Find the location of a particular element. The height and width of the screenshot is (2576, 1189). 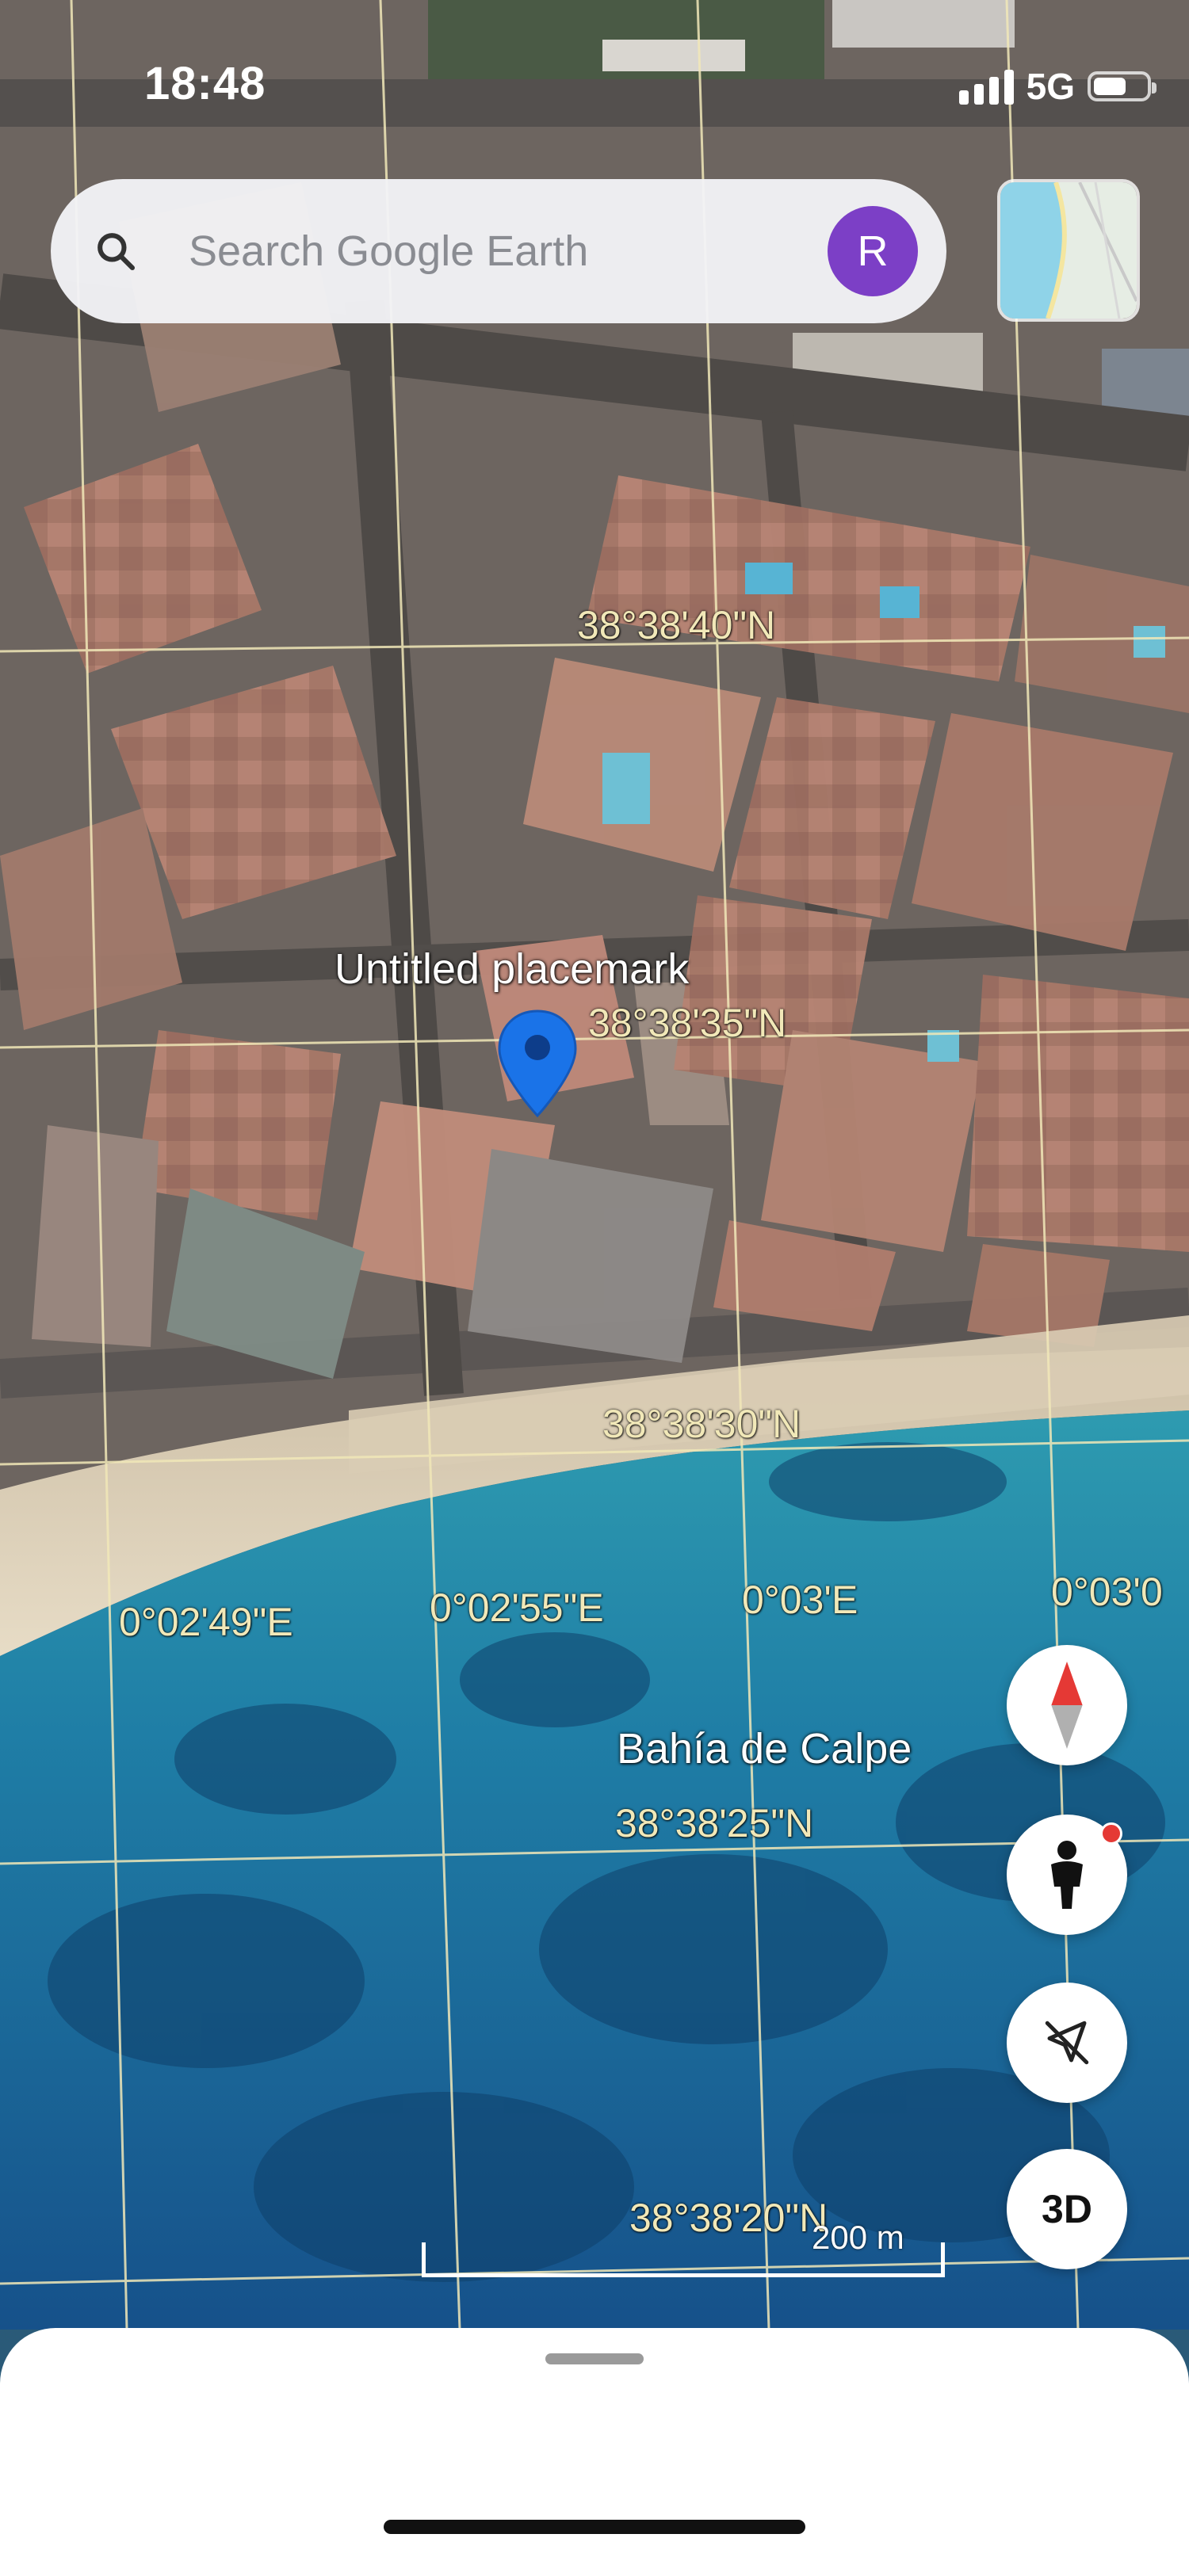

compass-icon is located at coordinates (1067, 1705).